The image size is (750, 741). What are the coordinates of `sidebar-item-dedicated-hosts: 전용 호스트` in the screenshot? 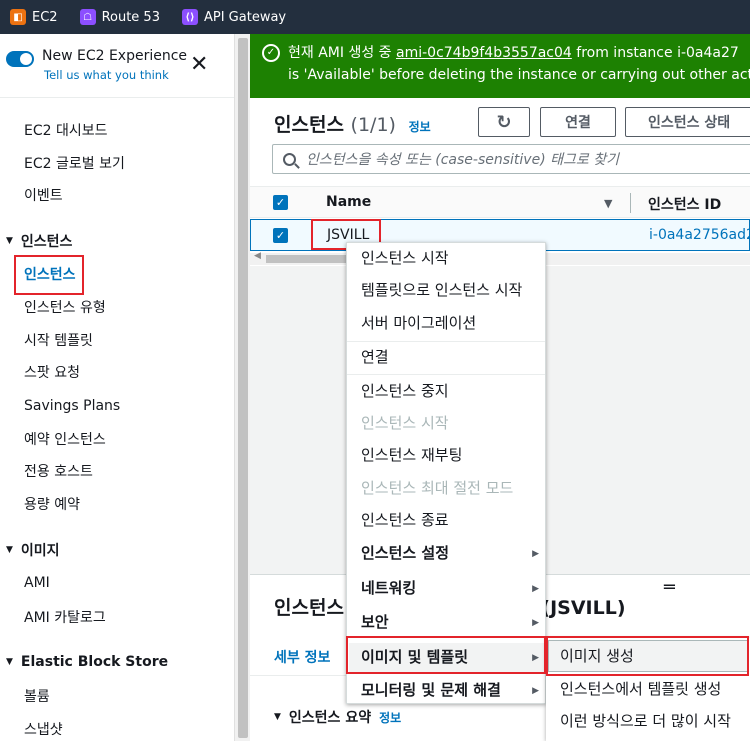 It's located at (58, 471).